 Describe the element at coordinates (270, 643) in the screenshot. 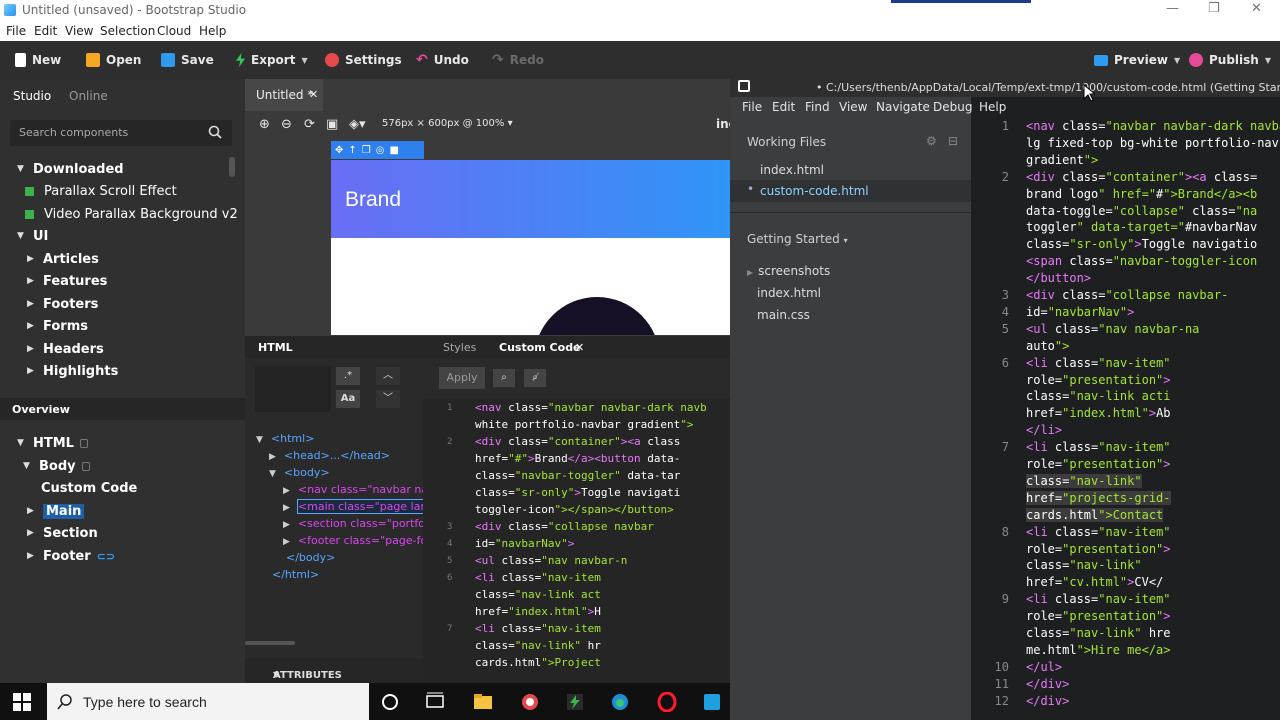

I see `horizontal-scrollbar` at that location.